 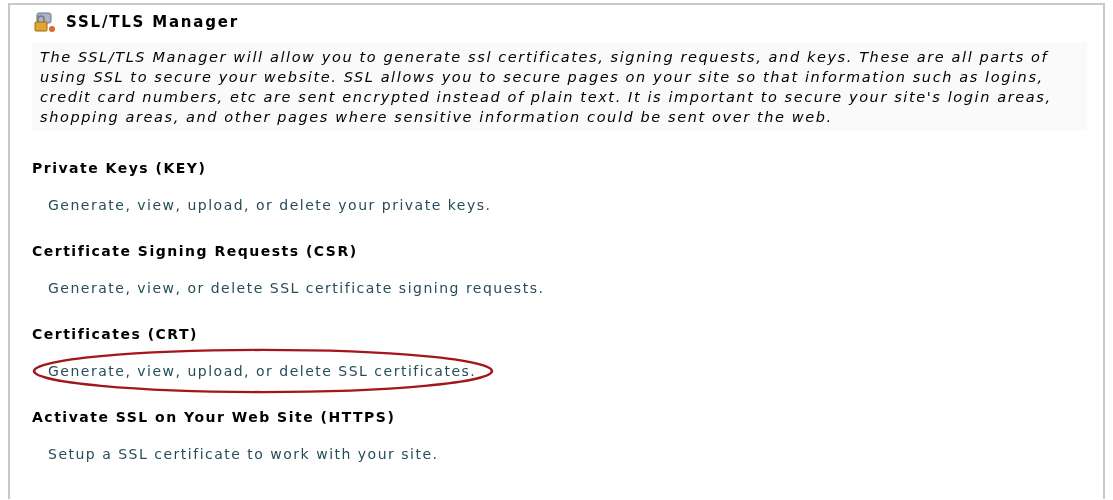 What do you see at coordinates (243, 454) in the screenshot?
I see `section-link: Setup a SSL certificate to work with your site.` at bounding box center [243, 454].